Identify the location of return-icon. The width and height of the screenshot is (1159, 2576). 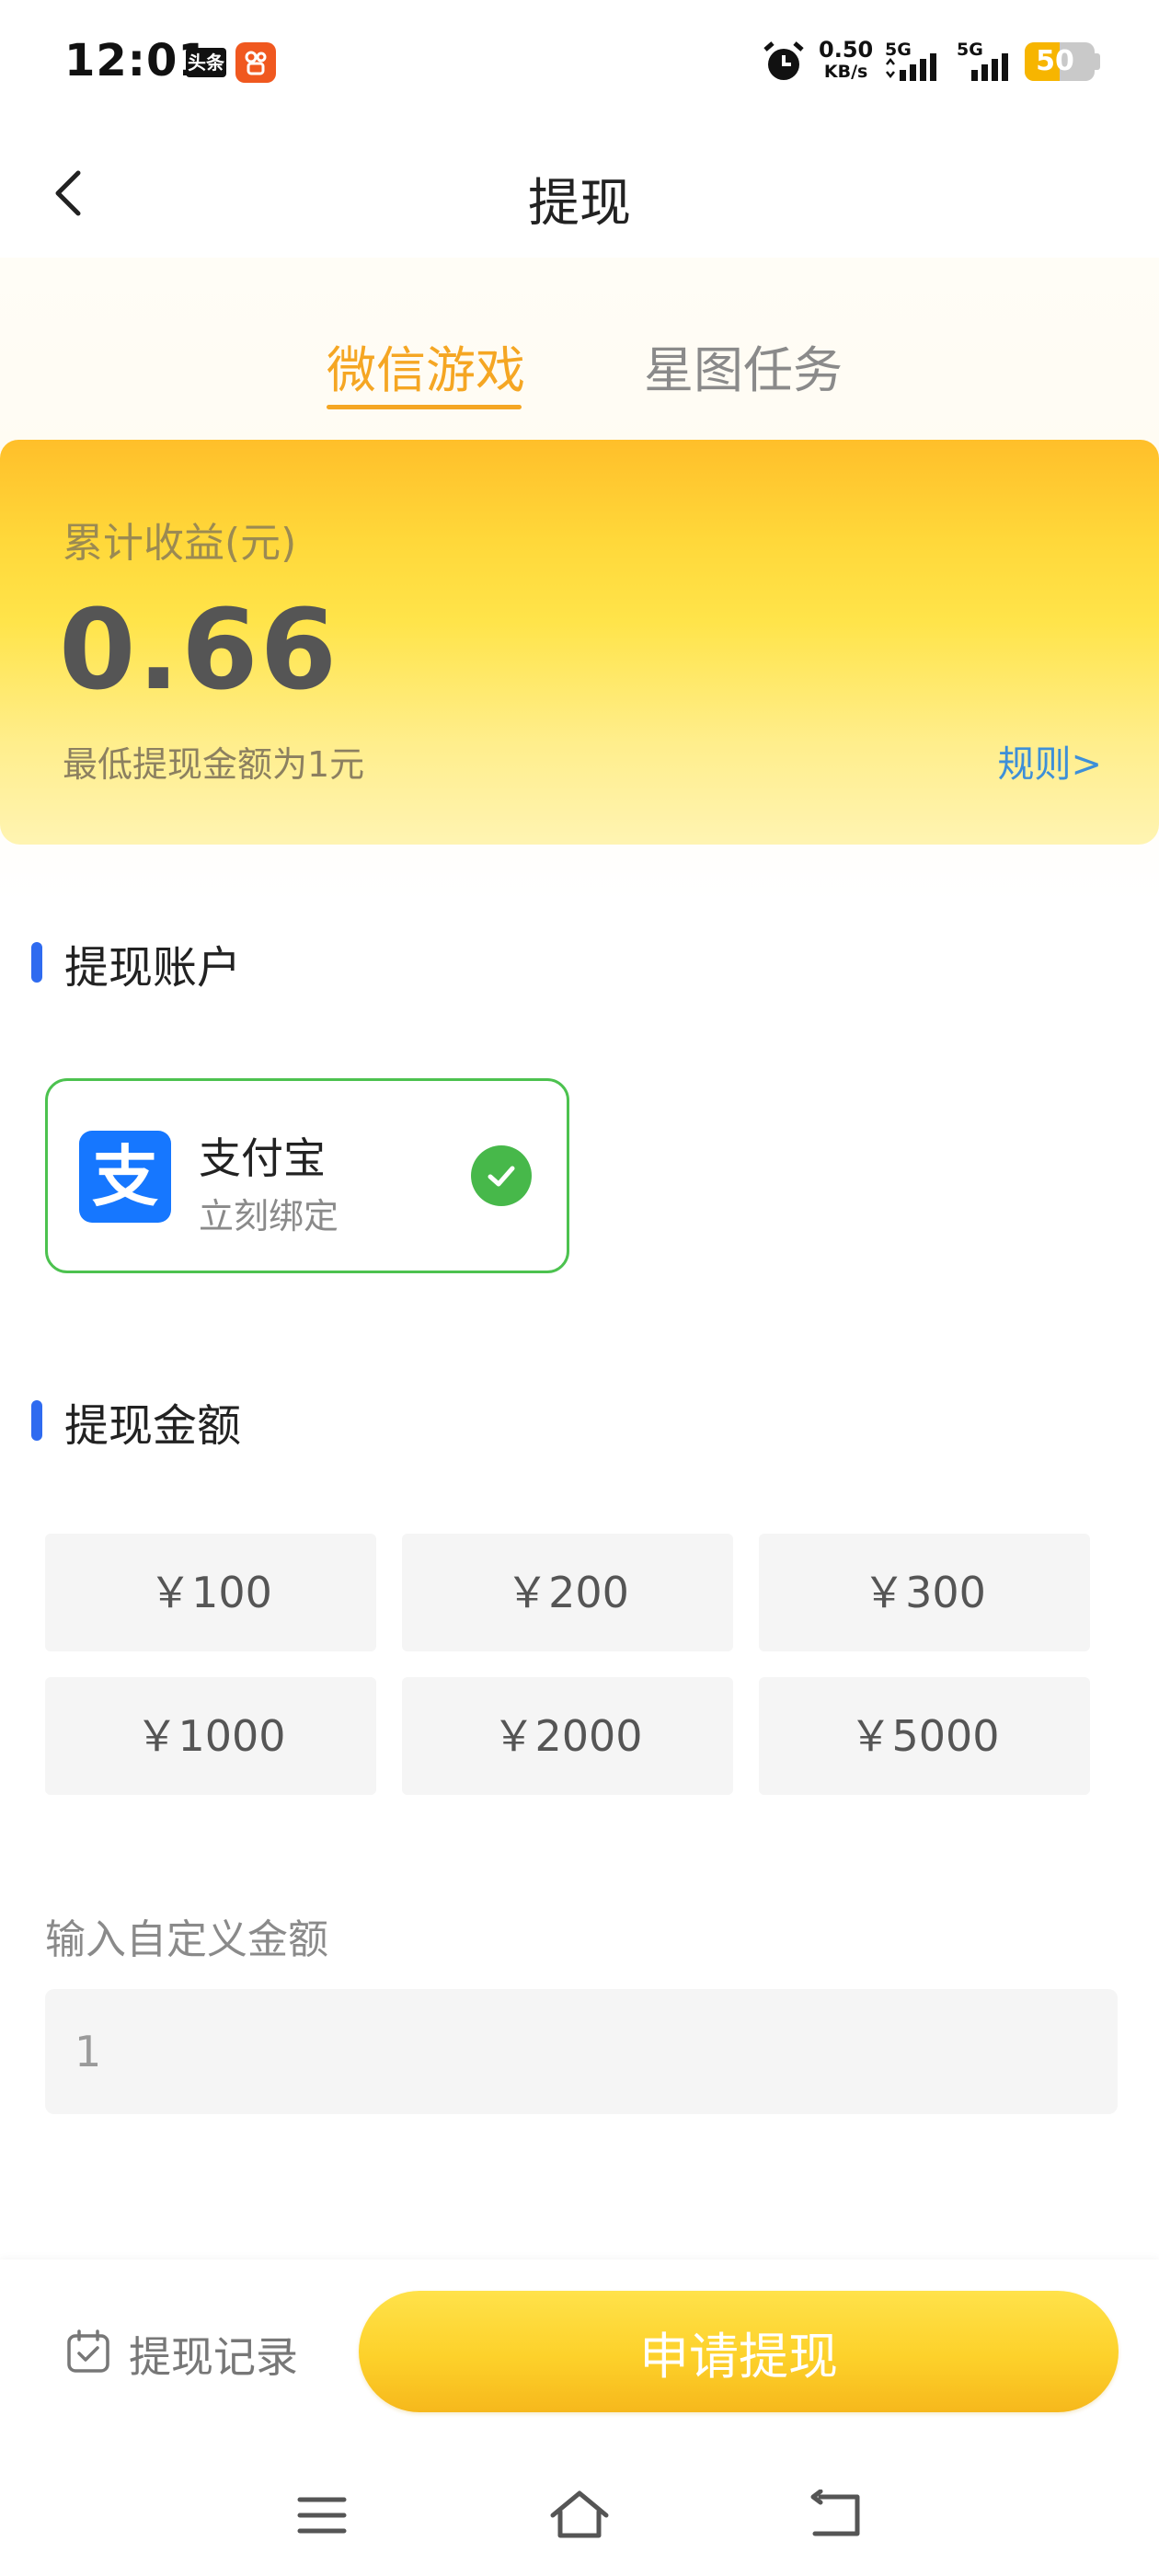
(835, 2513).